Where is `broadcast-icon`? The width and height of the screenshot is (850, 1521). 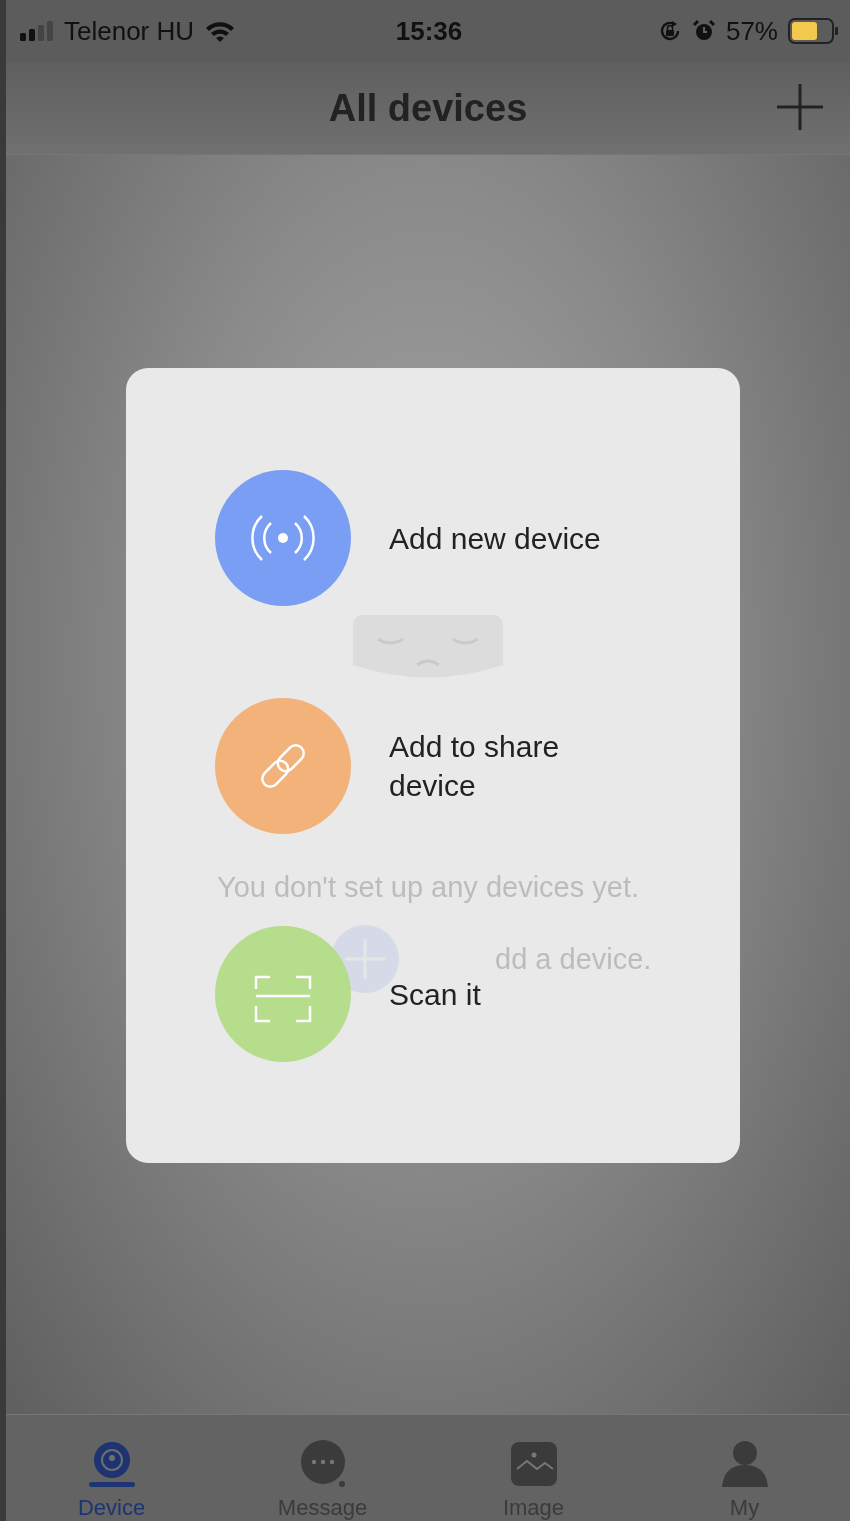
broadcast-icon is located at coordinates (283, 538).